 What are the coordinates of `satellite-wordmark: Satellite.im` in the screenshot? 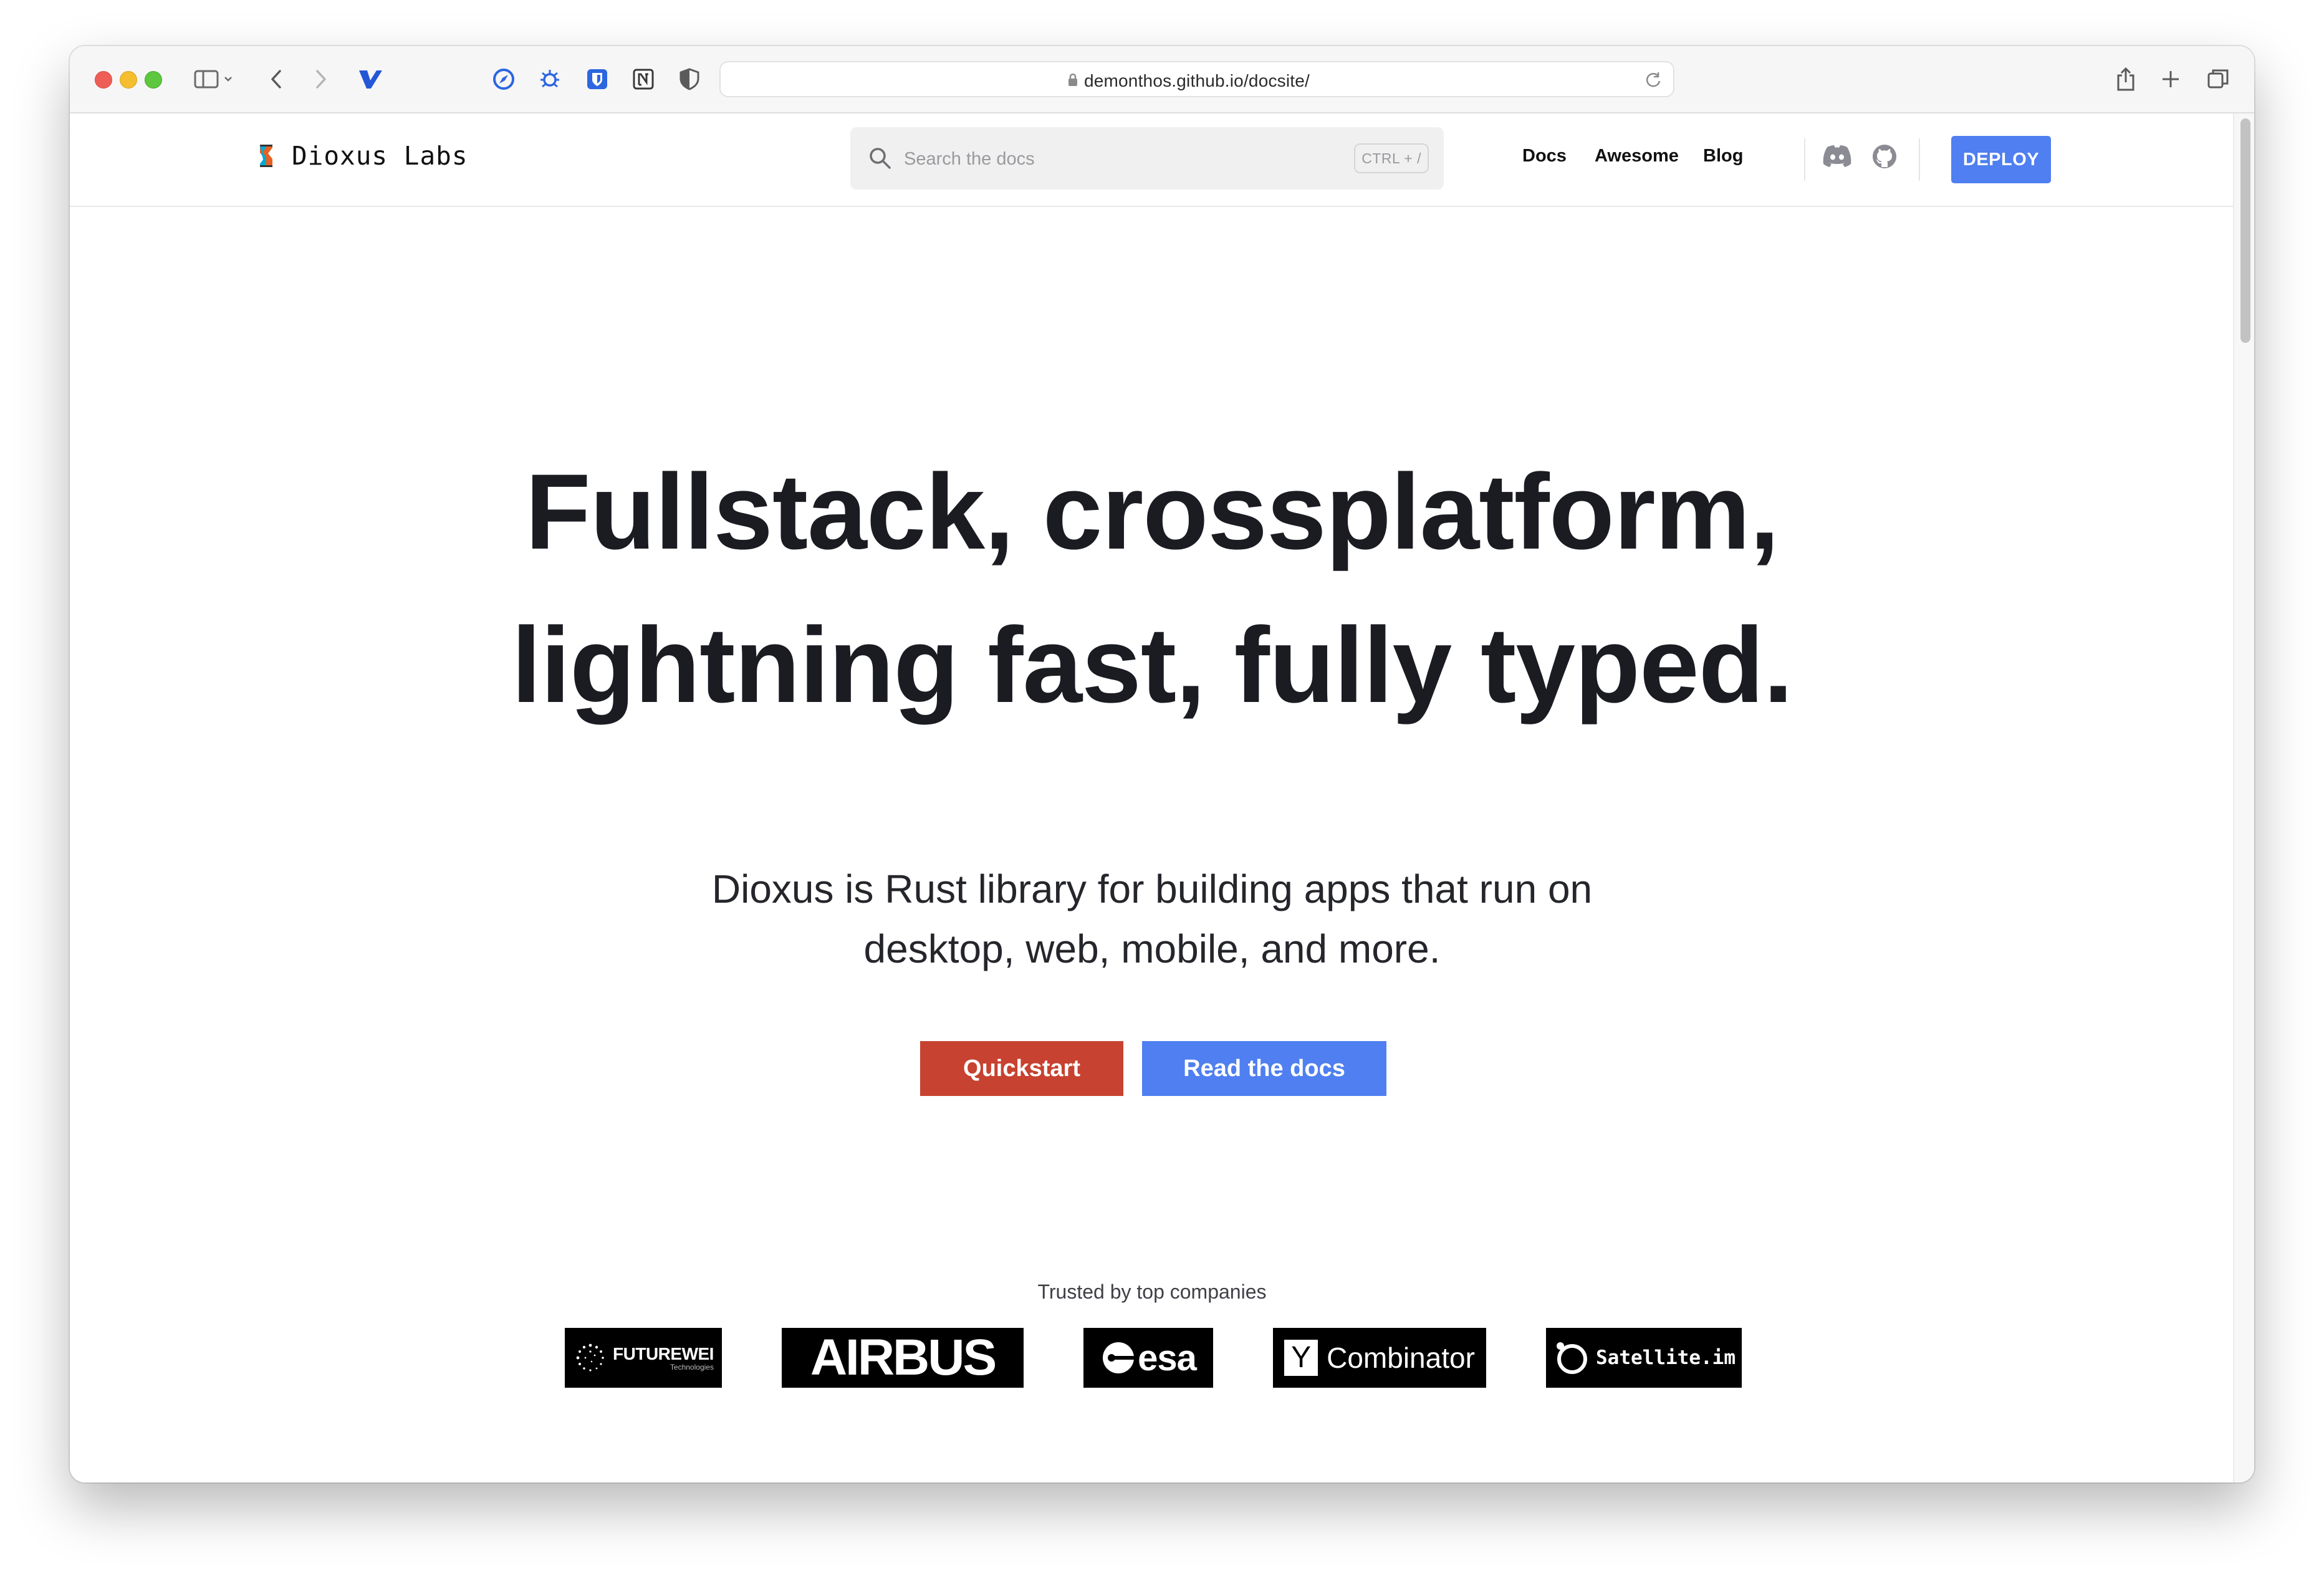 It's located at (1666, 1358).